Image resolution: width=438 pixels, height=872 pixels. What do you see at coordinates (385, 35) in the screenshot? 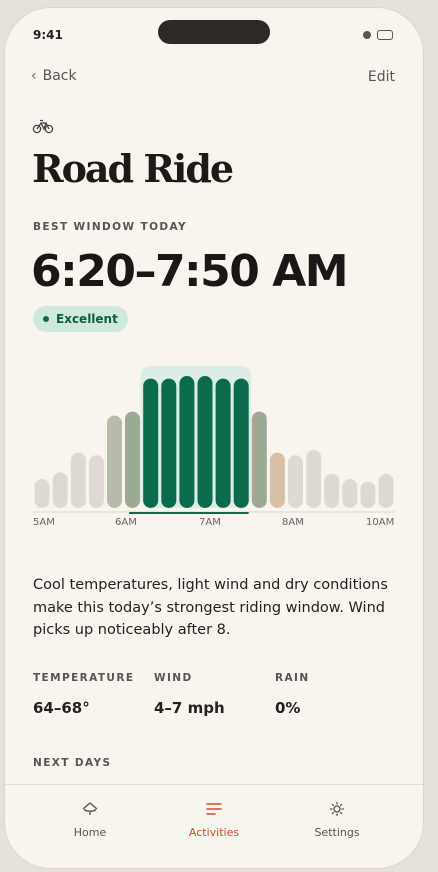
I see `battery-icon` at bounding box center [385, 35].